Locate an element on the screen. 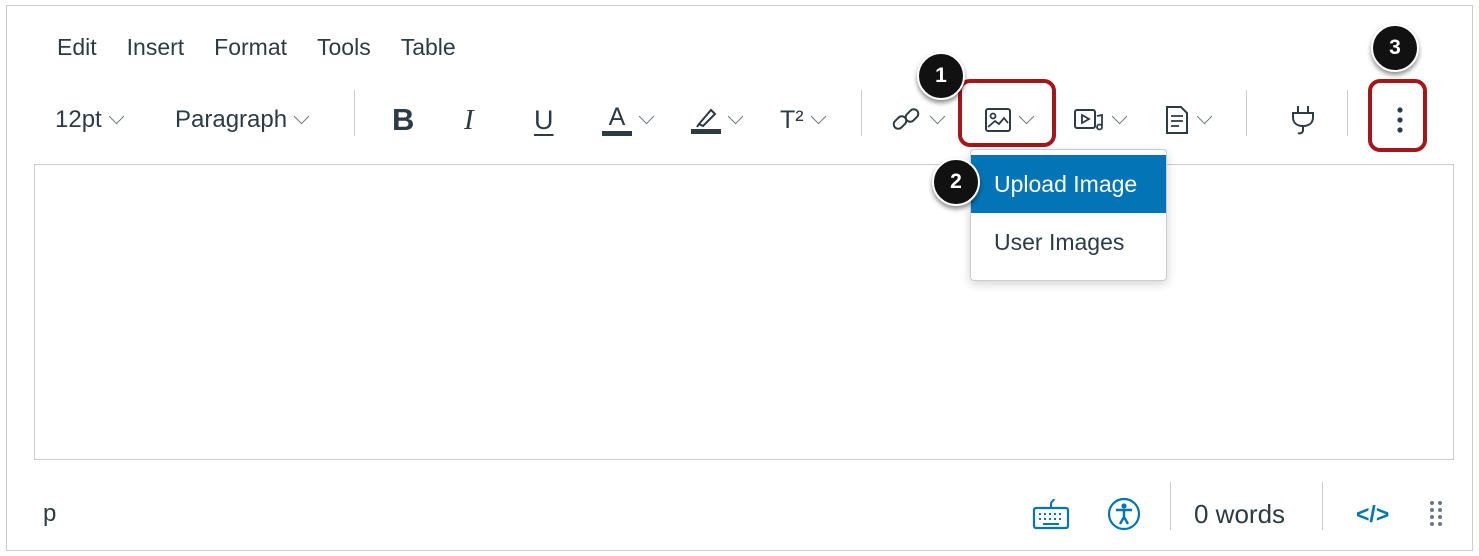 This screenshot has height=556, width=1479. more-options-highlight is located at coordinates (1397, 115).